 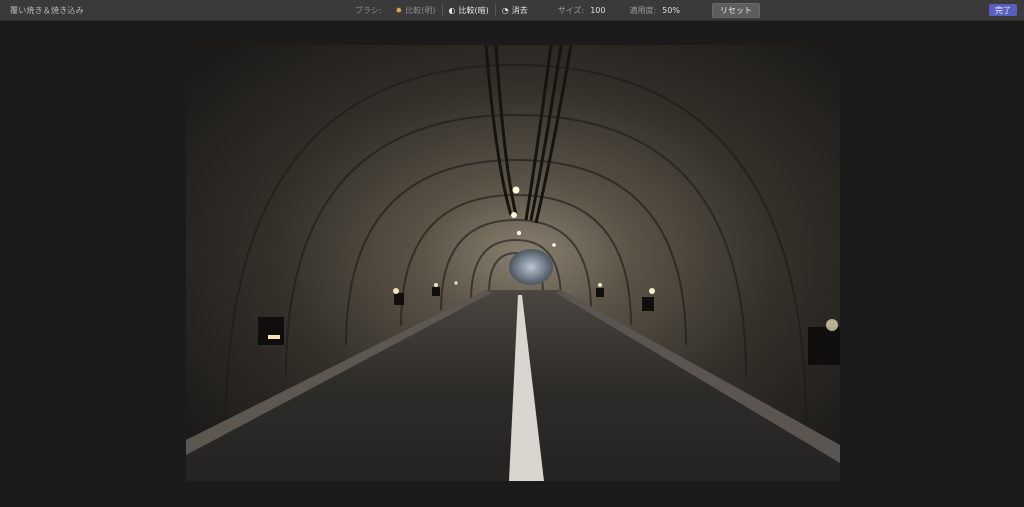 I want to click on compare-bright-label: 比較(明), so click(x=420, y=10).